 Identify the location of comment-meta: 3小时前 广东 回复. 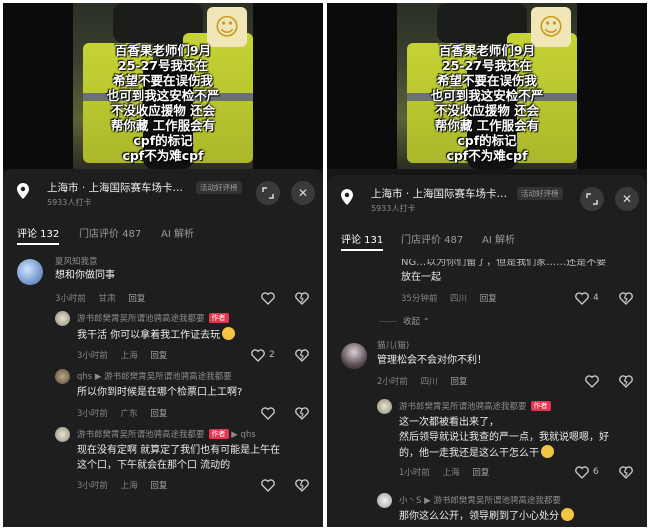
(127, 413).